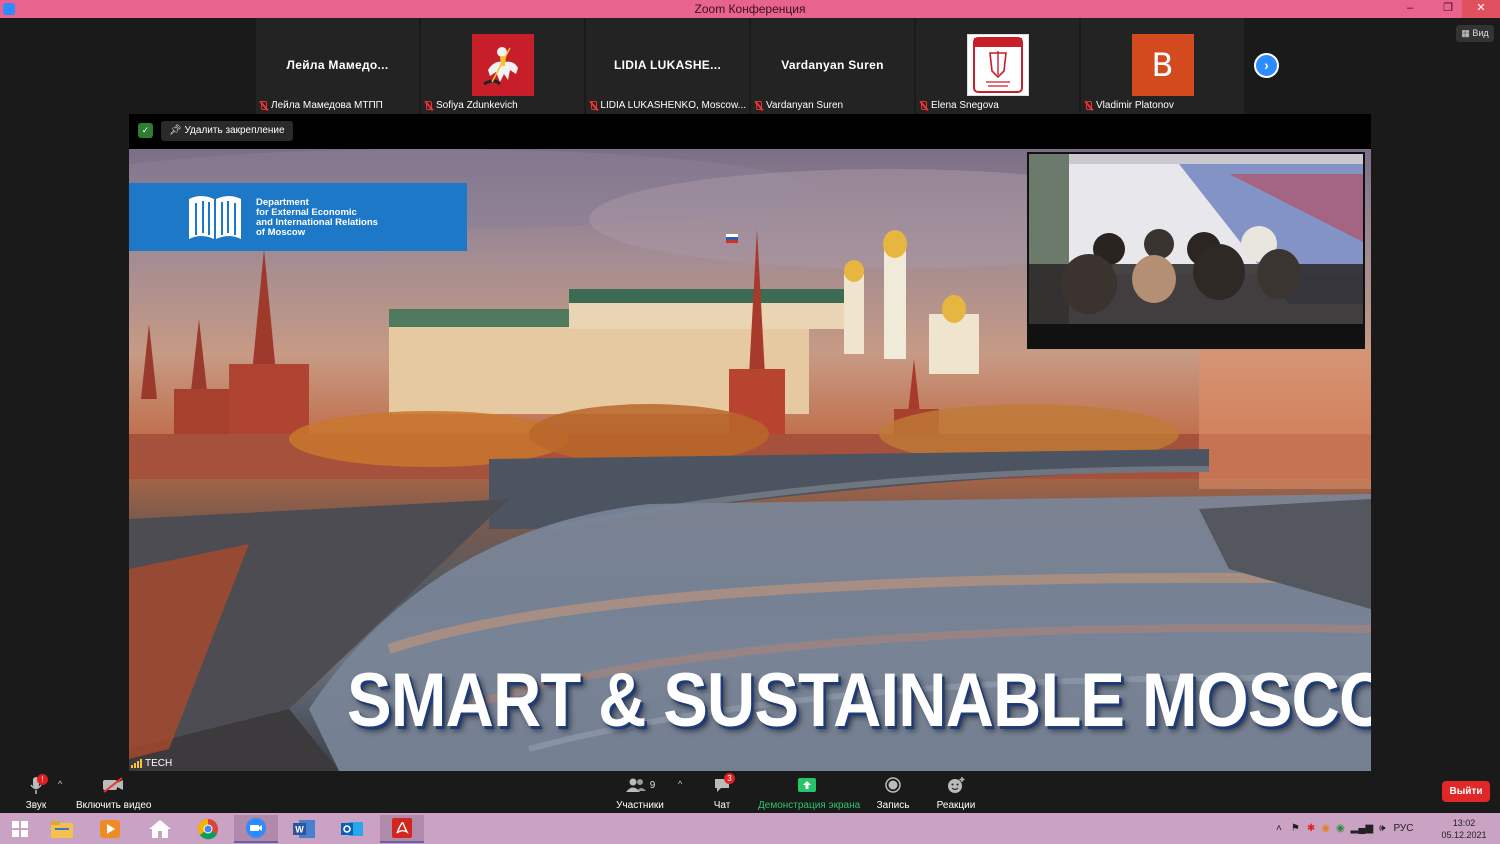 Image resolution: width=1500 pixels, height=844 pixels. What do you see at coordinates (208, 829) in the screenshot?
I see `chrome-icon` at bounding box center [208, 829].